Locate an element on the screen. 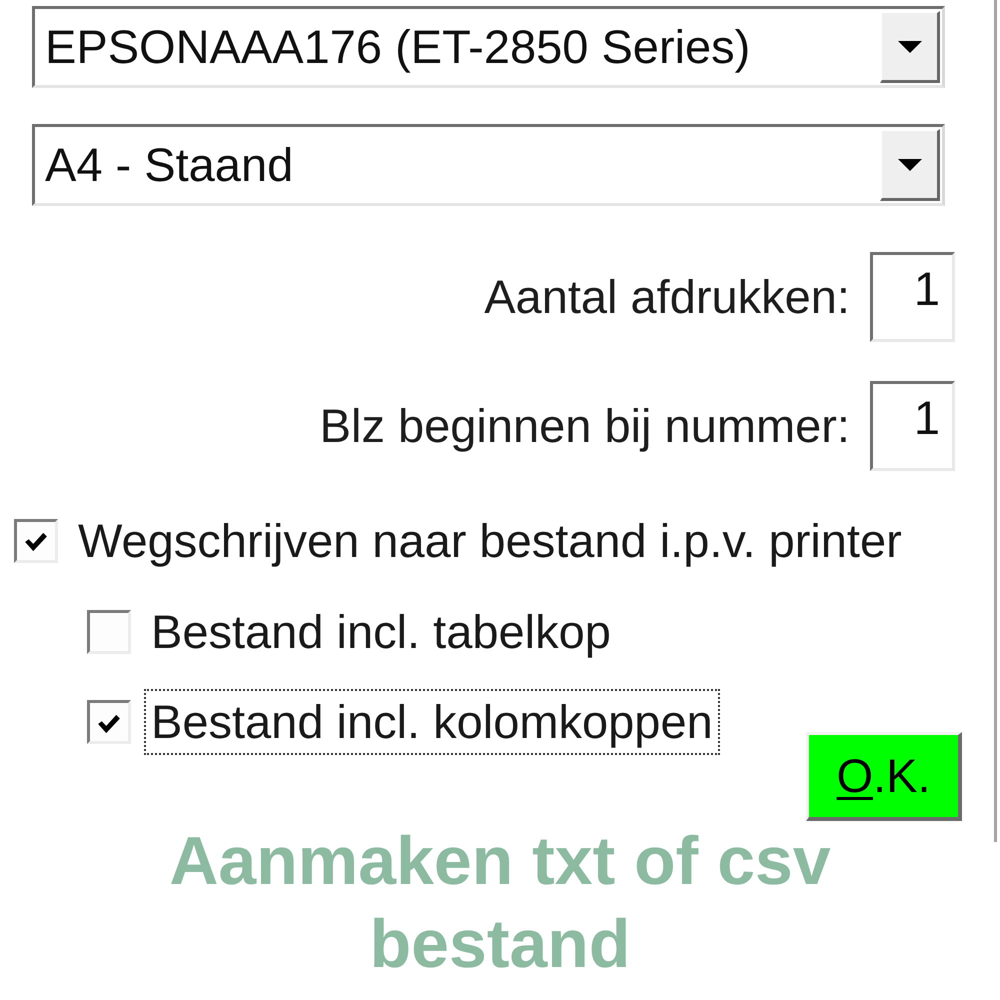 Image resolution: width=1000 pixels, height=1000 pixels. ok-button: O.K. is located at coordinates (884, 776).